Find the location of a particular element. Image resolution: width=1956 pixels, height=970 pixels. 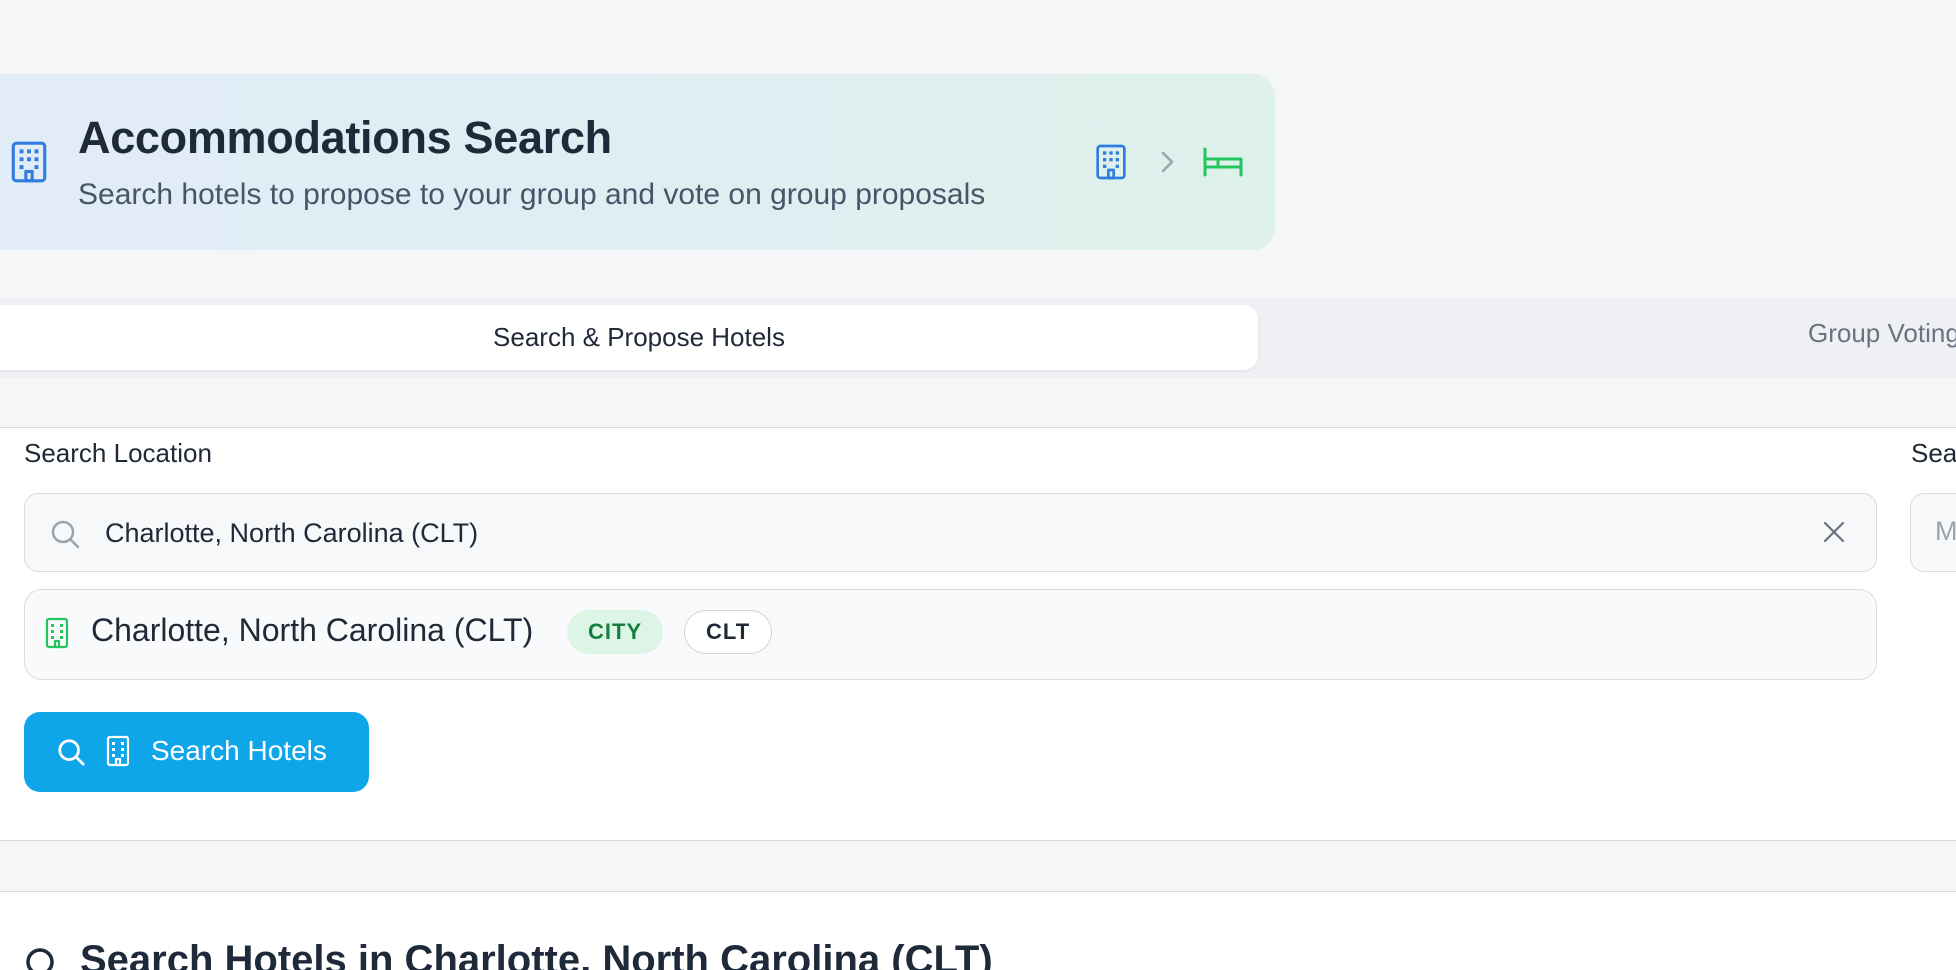

second-field-placeholder: M is located at coordinates (1945, 531).